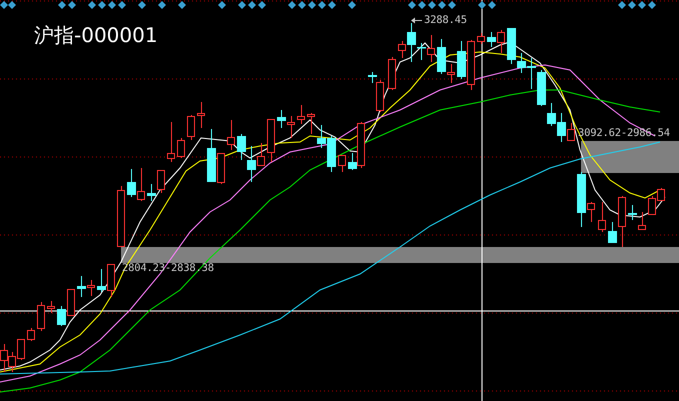 The image size is (679, 401). Describe the element at coordinates (445, 20) in the screenshot. I see `price-label: 3288.45` at that location.